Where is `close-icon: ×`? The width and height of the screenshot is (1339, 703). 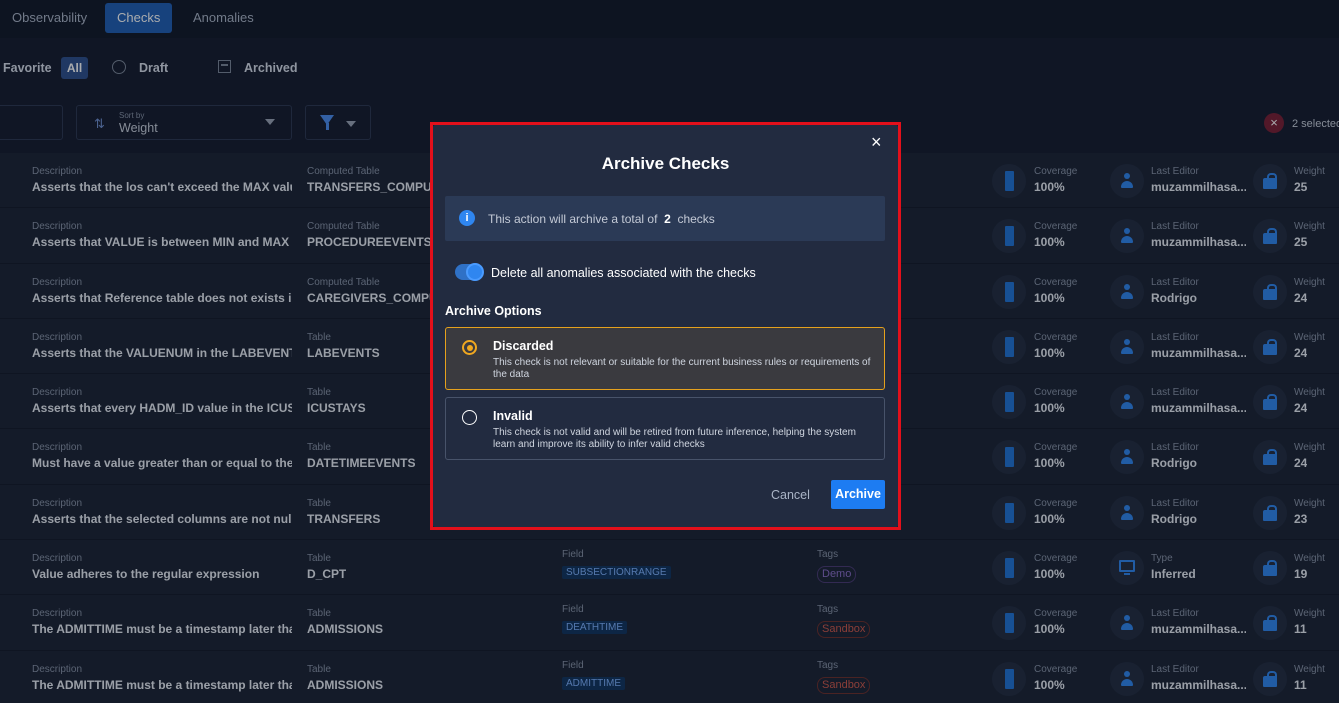
close-icon: × is located at coordinates (876, 142).